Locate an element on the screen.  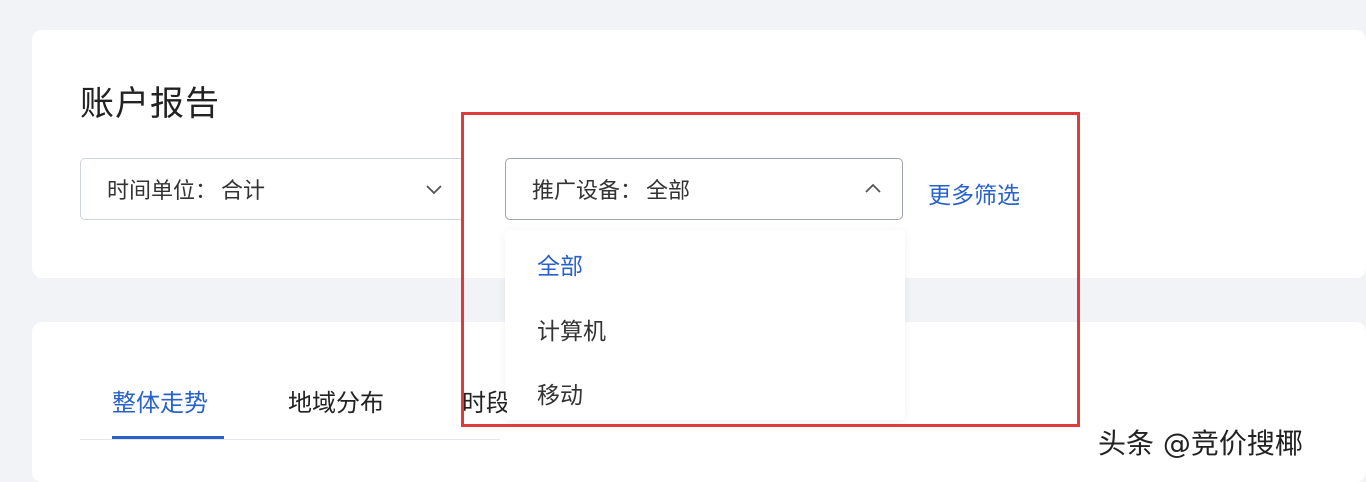
tab-region-distribution: 地域分布 is located at coordinates (336, 400).